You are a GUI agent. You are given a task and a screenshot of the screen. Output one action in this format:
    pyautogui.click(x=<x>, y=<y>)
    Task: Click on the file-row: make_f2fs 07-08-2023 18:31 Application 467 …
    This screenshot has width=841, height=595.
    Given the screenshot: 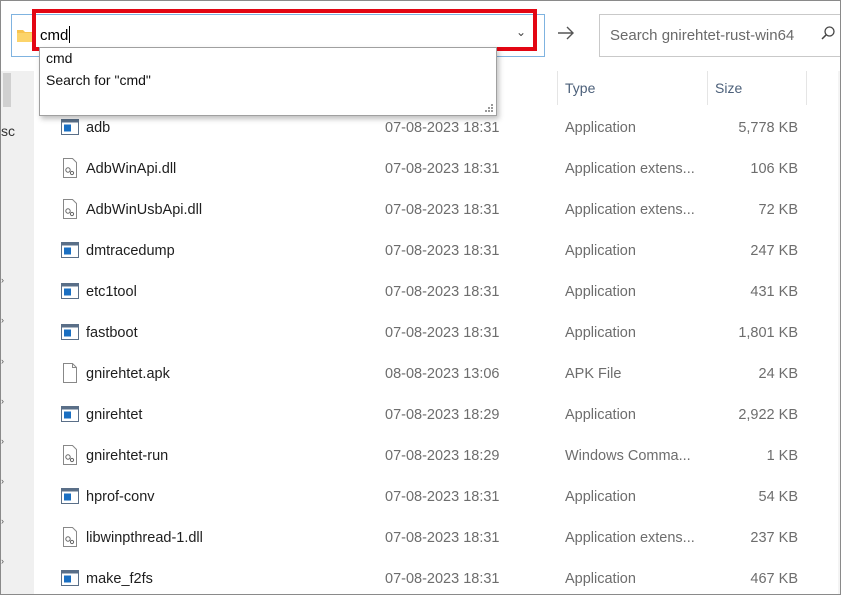 What is the action you would take?
    pyautogui.click(x=437, y=577)
    